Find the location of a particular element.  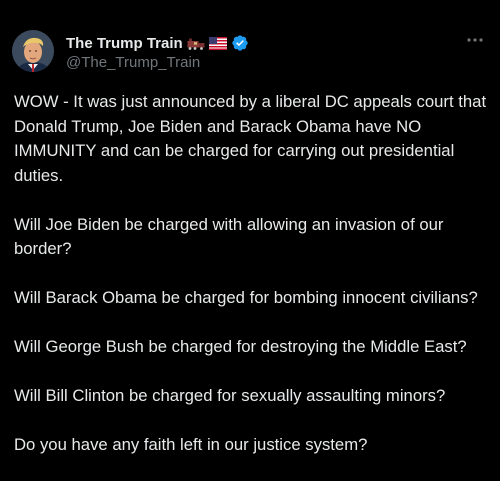

avatar is located at coordinates (33, 51).